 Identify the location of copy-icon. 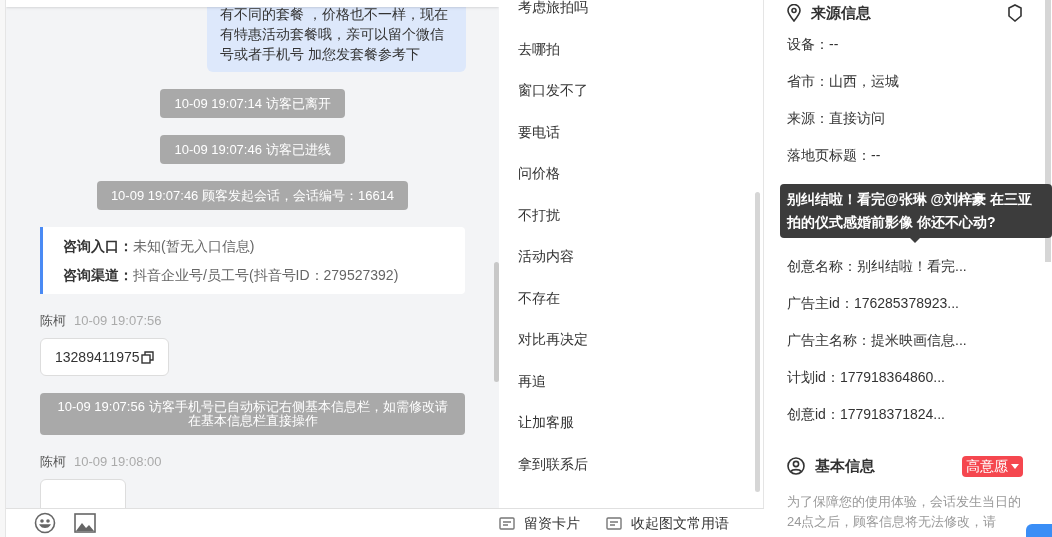
(147, 357).